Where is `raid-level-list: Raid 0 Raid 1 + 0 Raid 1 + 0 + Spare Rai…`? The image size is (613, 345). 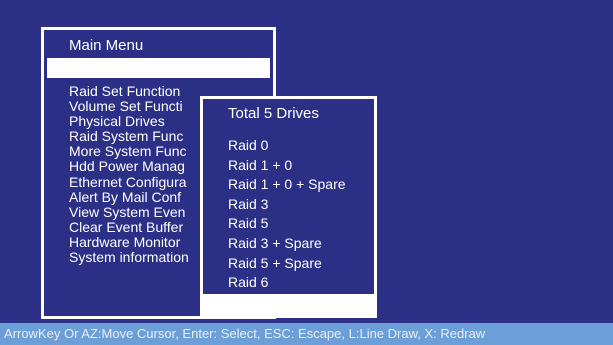
raid-level-list: Raid 0 Raid 1 + 0 Raid 1 + 0 + Spare Rai… is located at coordinates (298, 214).